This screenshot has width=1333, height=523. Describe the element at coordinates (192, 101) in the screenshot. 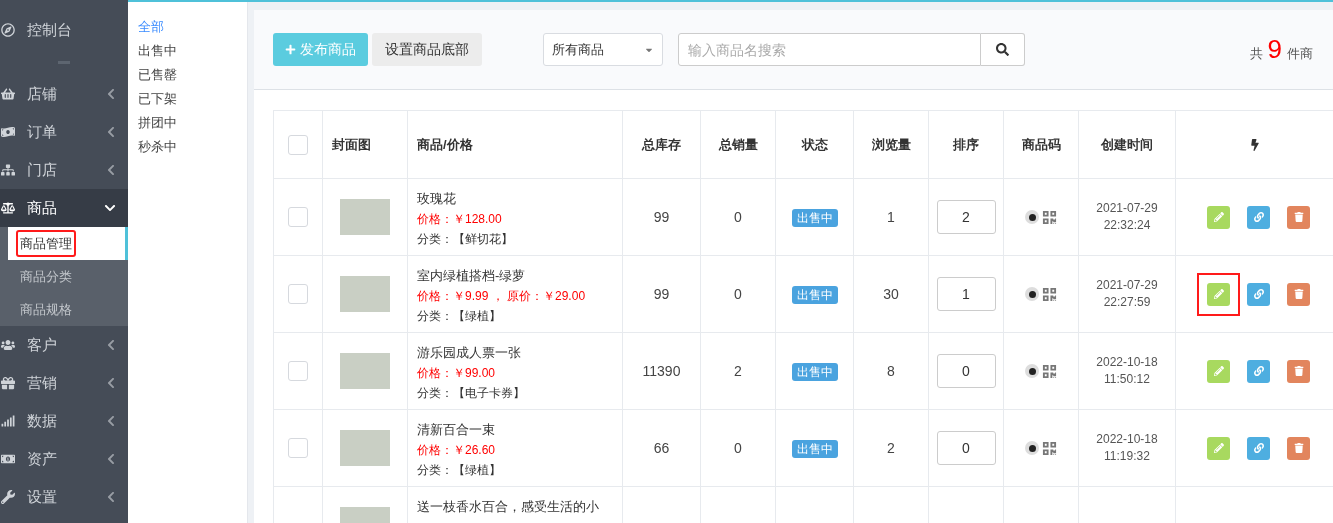

I see `filter-link: 已下架` at that location.